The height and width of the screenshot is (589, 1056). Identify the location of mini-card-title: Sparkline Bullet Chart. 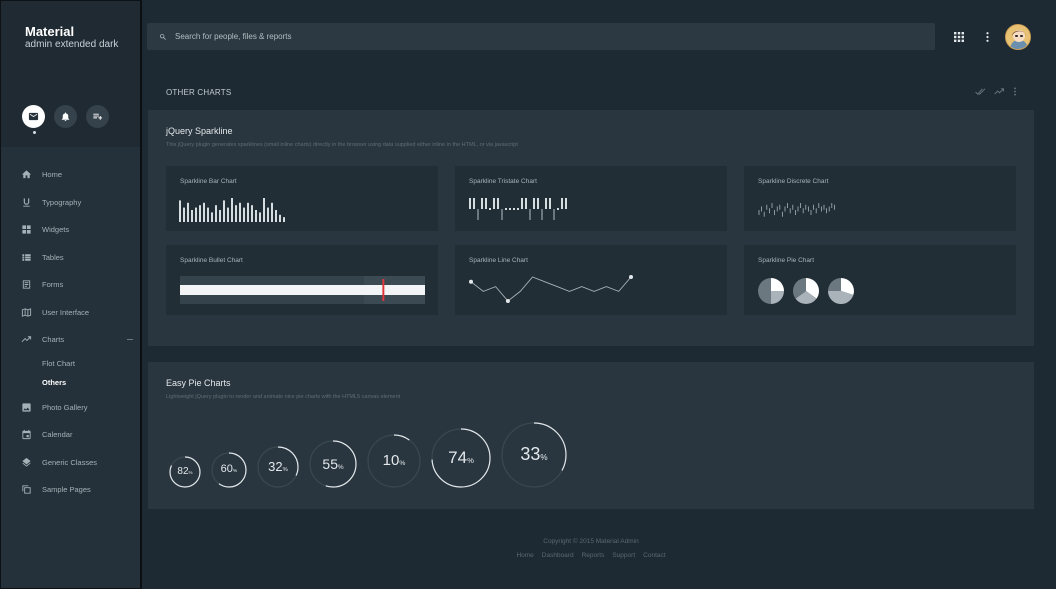
(211, 260).